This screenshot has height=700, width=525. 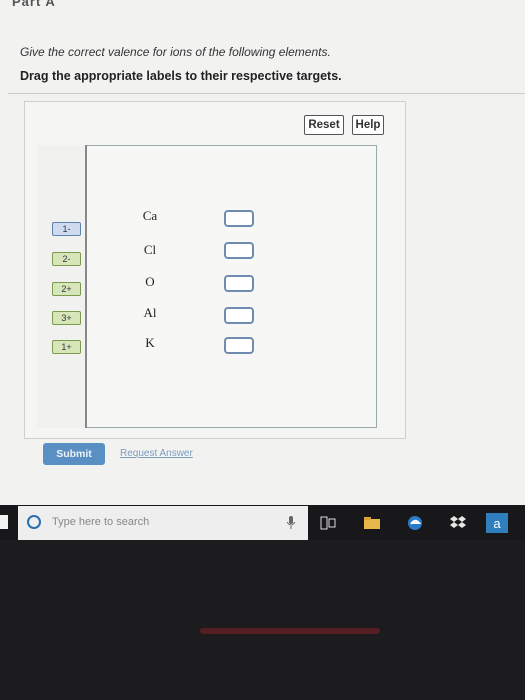 I want to click on task-view-icon, so click(x=328, y=523).